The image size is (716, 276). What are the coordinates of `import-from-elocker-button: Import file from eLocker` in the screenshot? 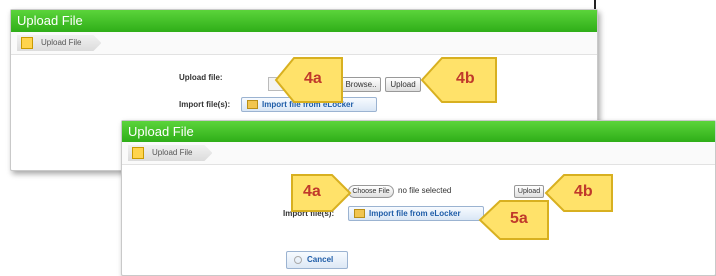 It's located at (416, 213).